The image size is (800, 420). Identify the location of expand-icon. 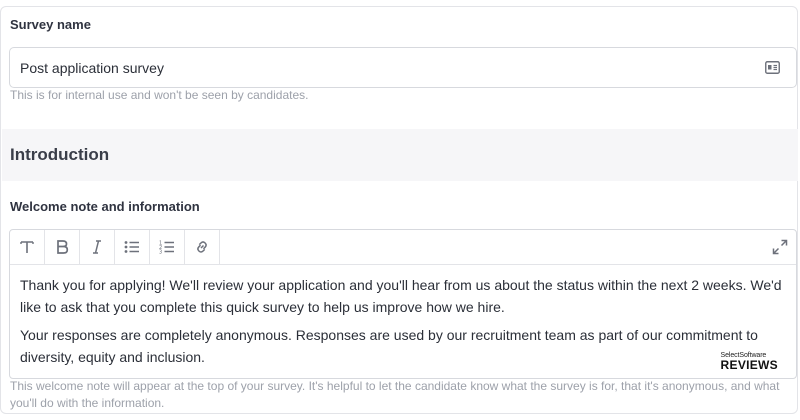
(780, 247).